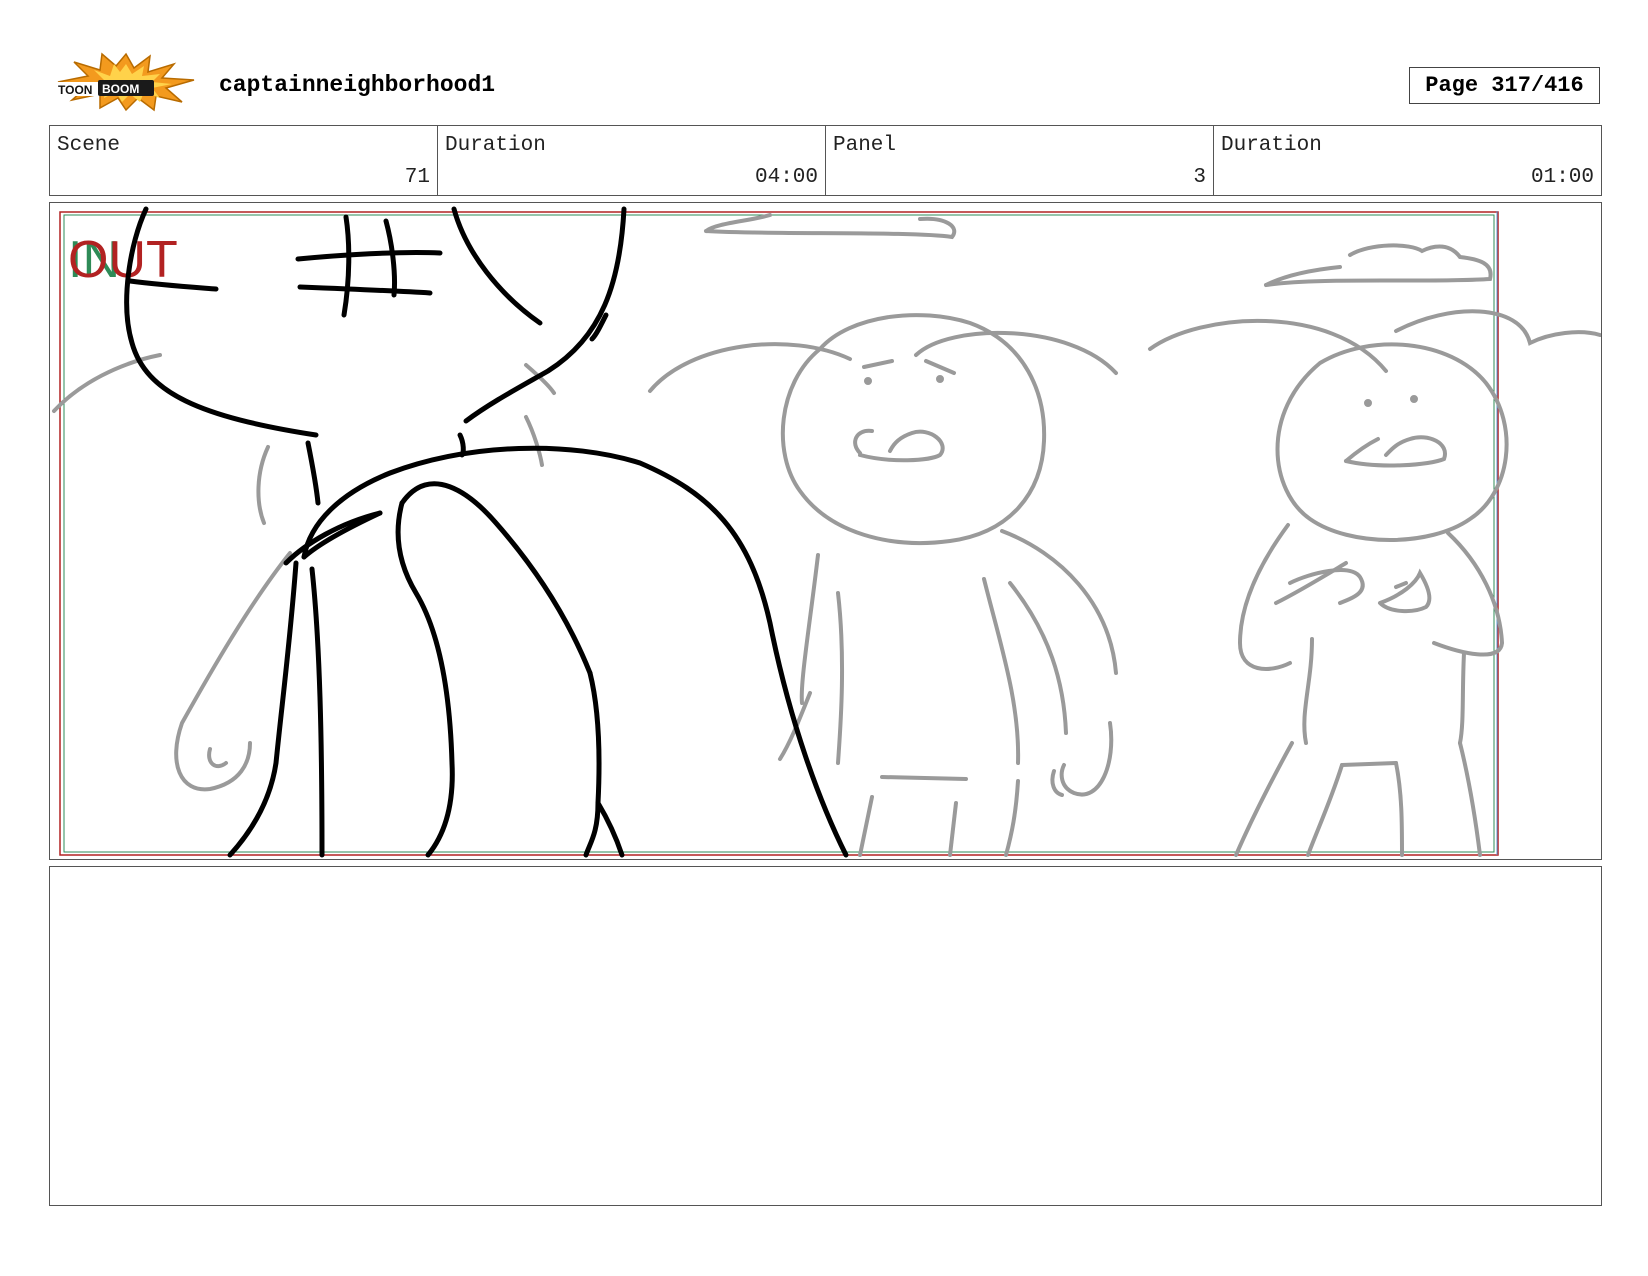 Image resolution: width=1648 pixels, height=1276 pixels. What do you see at coordinates (1199, 177) in the screenshot?
I see `panel-value: 3` at bounding box center [1199, 177].